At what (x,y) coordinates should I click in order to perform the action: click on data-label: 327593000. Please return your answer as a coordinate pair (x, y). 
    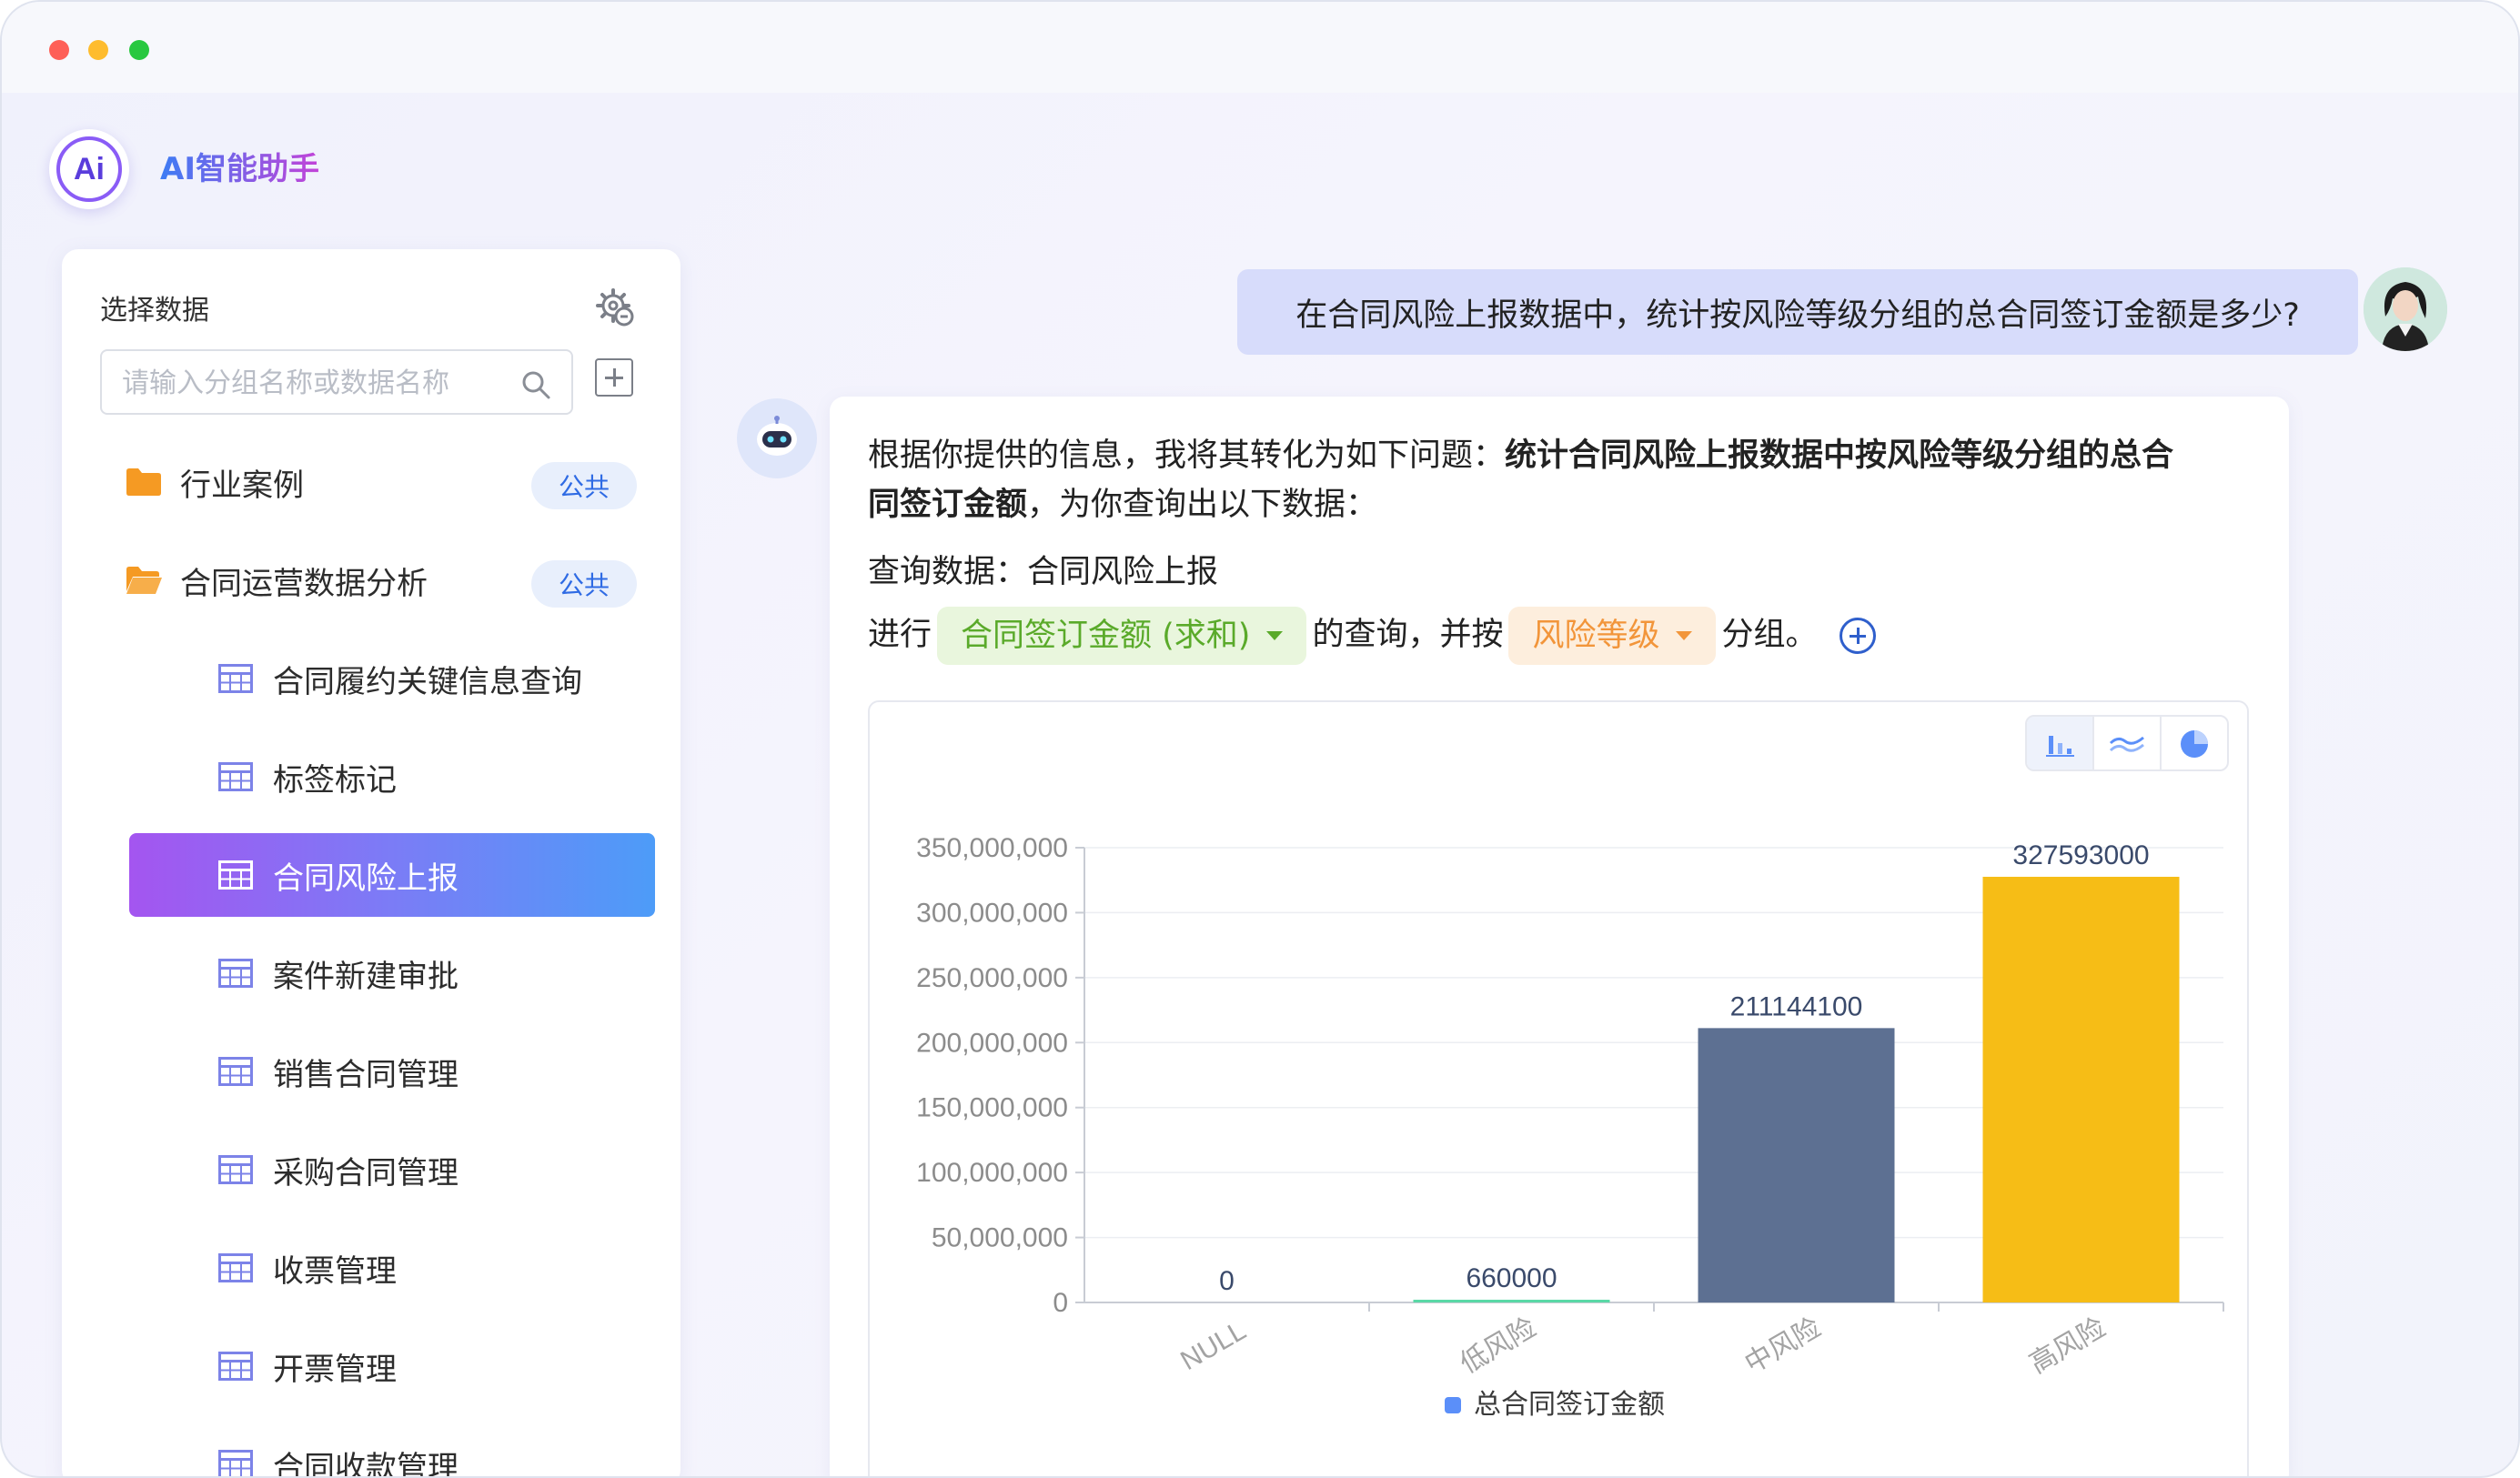
    Looking at the image, I should click on (2080, 855).